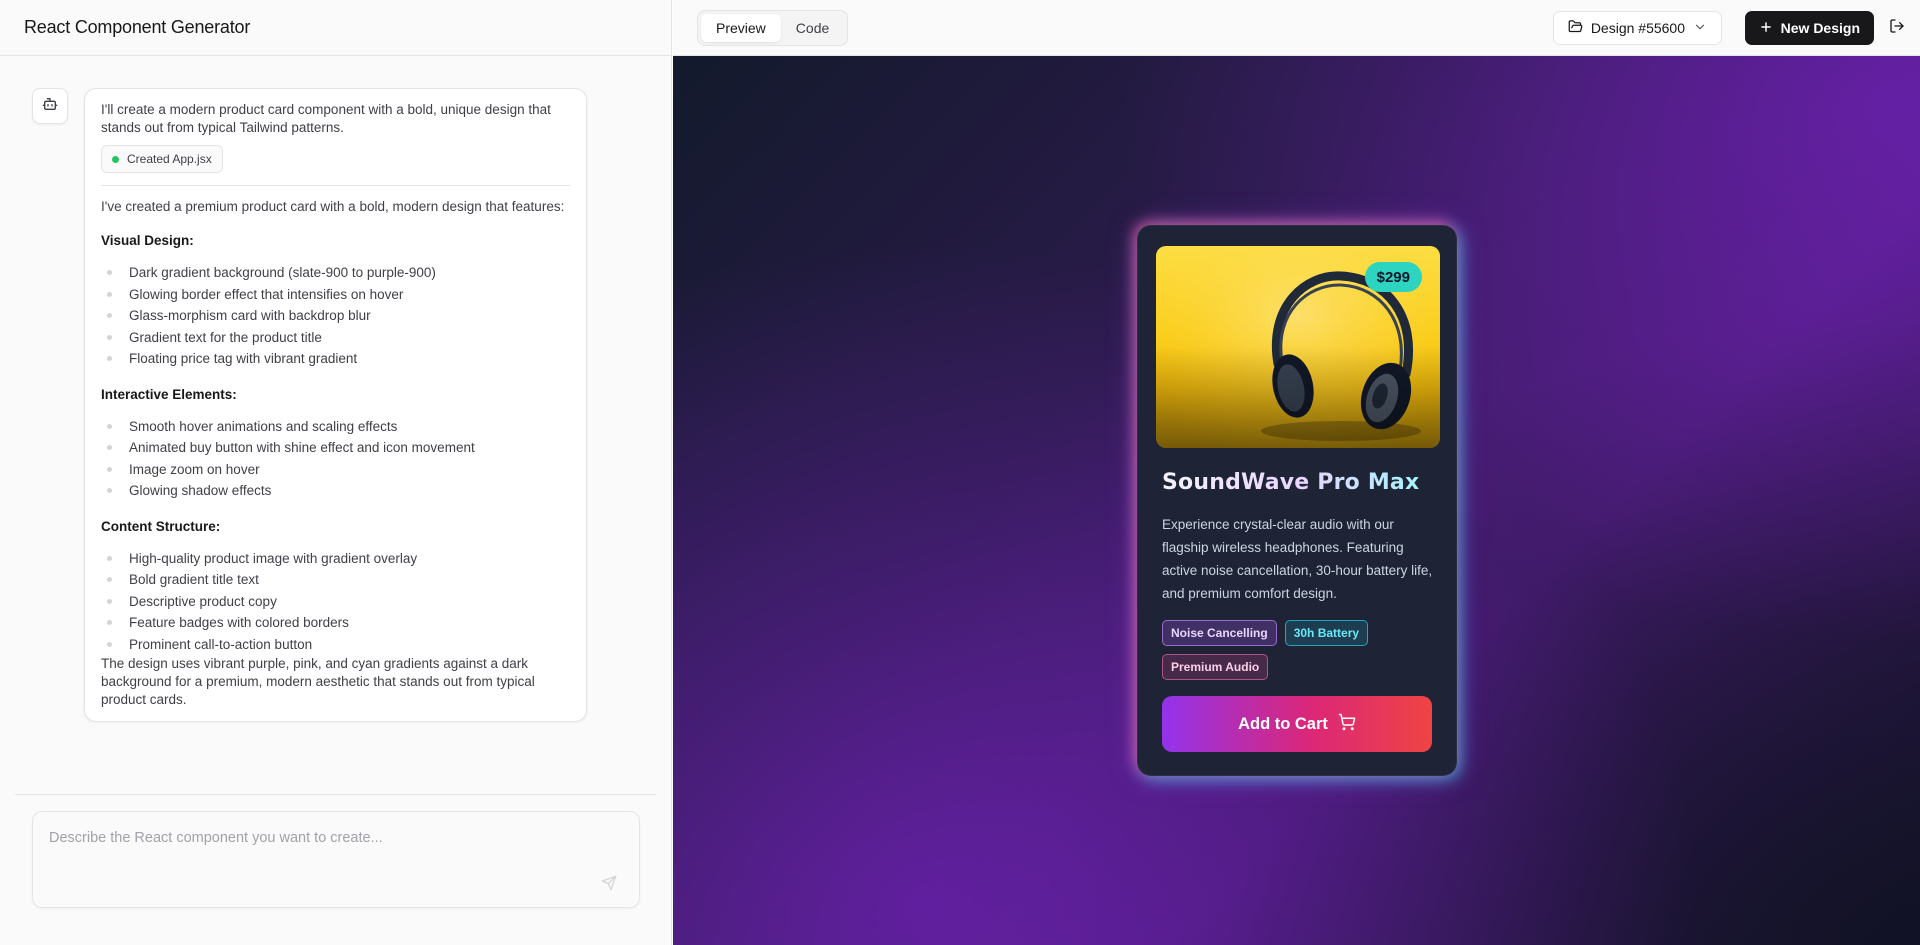 This screenshot has height=945, width=1920. What do you see at coordinates (1700, 28) in the screenshot?
I see `chevron-down-icon` at bounding box center [1700, 28].